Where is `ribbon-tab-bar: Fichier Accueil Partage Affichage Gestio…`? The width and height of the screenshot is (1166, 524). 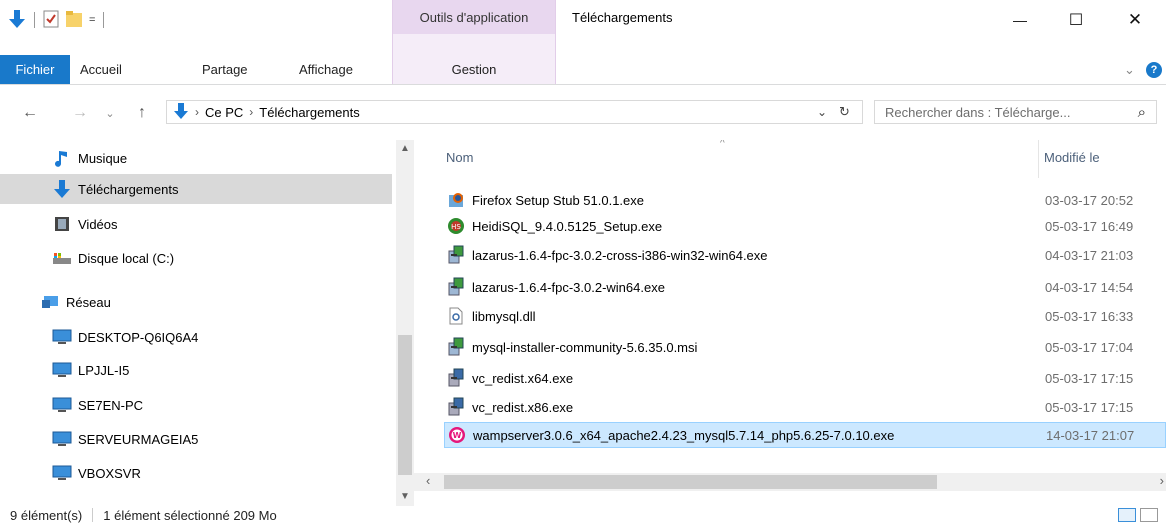 ribbon-tab-bar: Fichier Accueil Partage Affichage Gestio… is located at coordinates (583, 70).